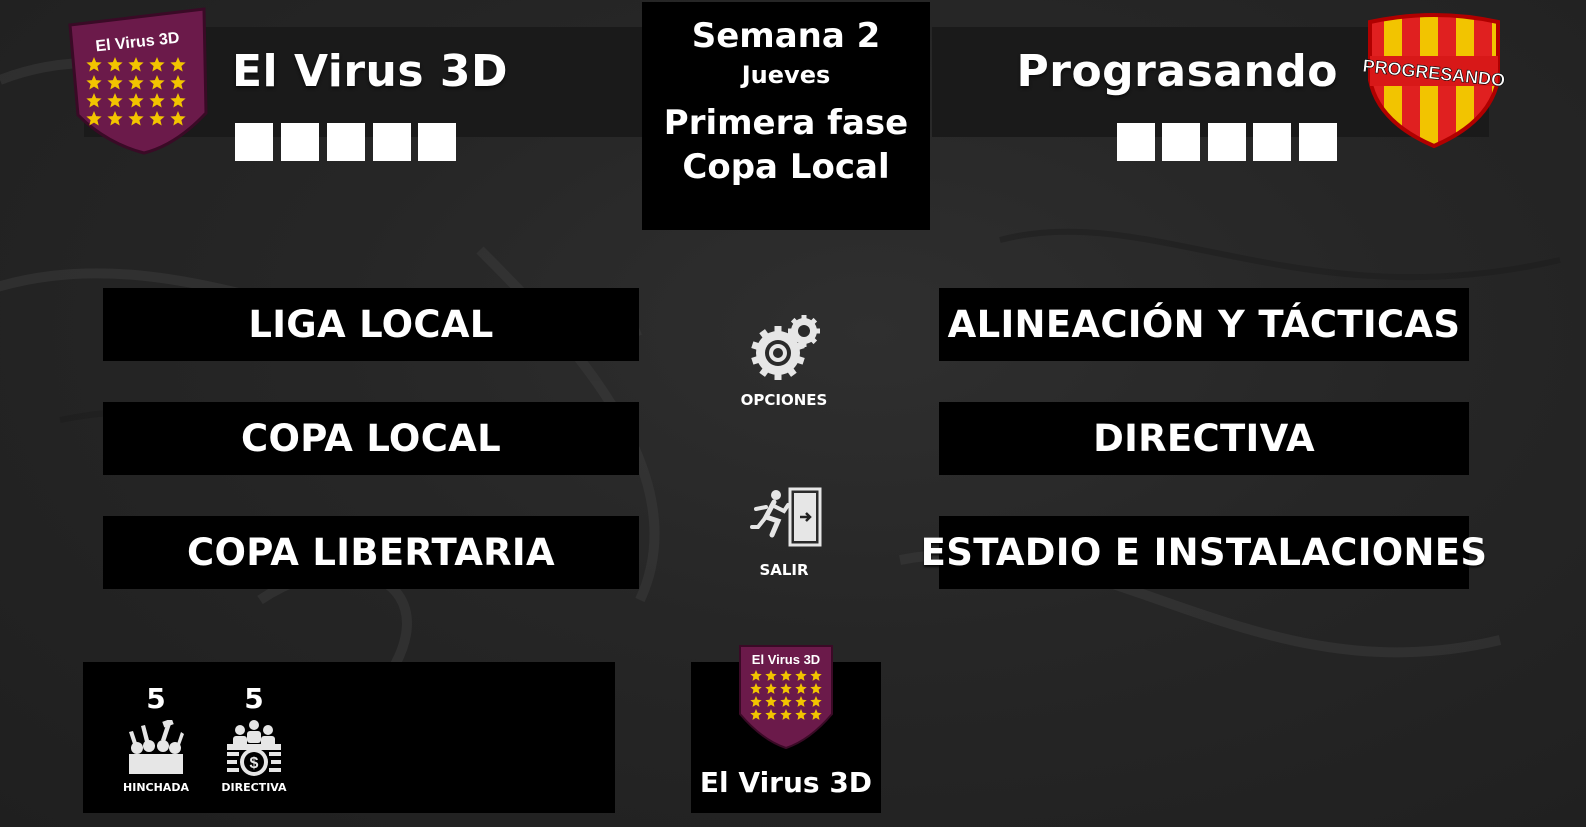 This screenshot has width=1586, height=827. Describe the element at coordinates (156, 747) in the screenshot. I see `crowd-icon` at that location.